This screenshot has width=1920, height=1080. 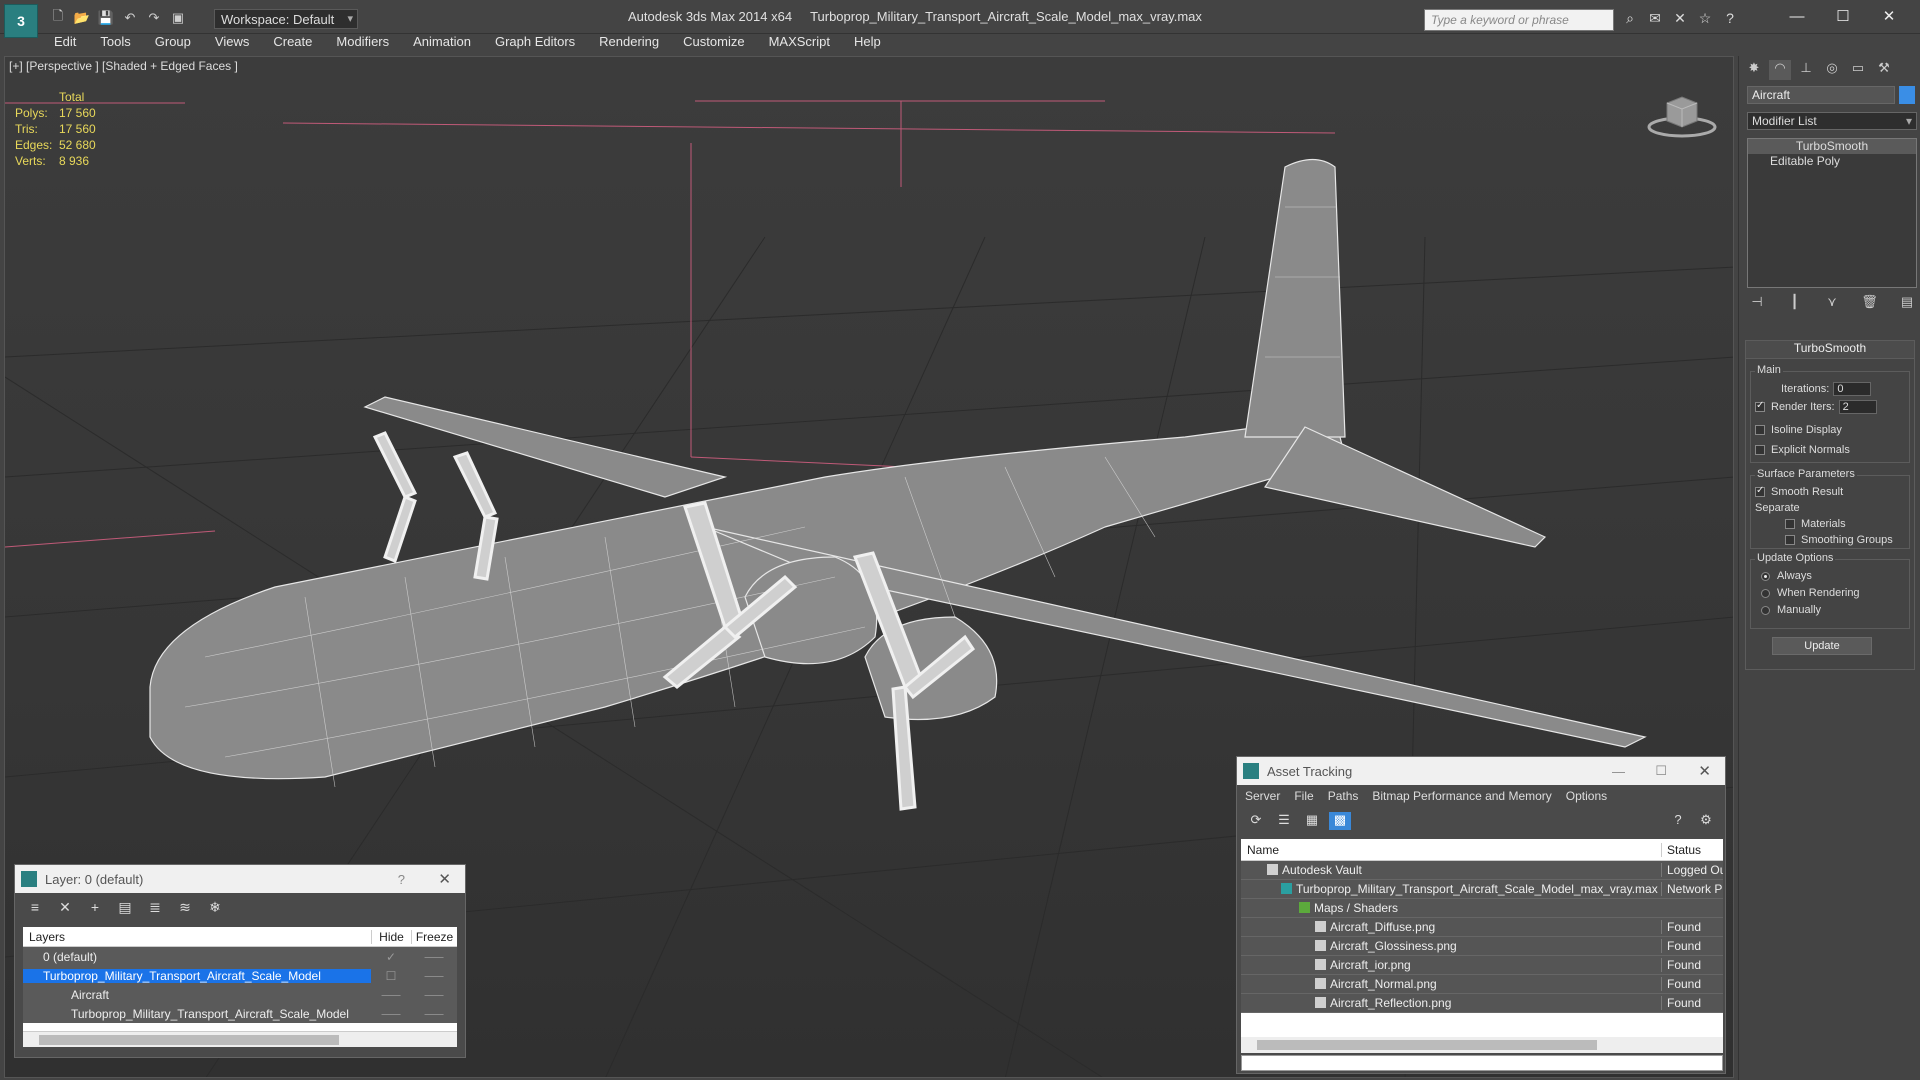 What do you see at coordinates (1262, 796) in the screenshot?
I see `menu-server: Server` at bounding box center [1262, 796].